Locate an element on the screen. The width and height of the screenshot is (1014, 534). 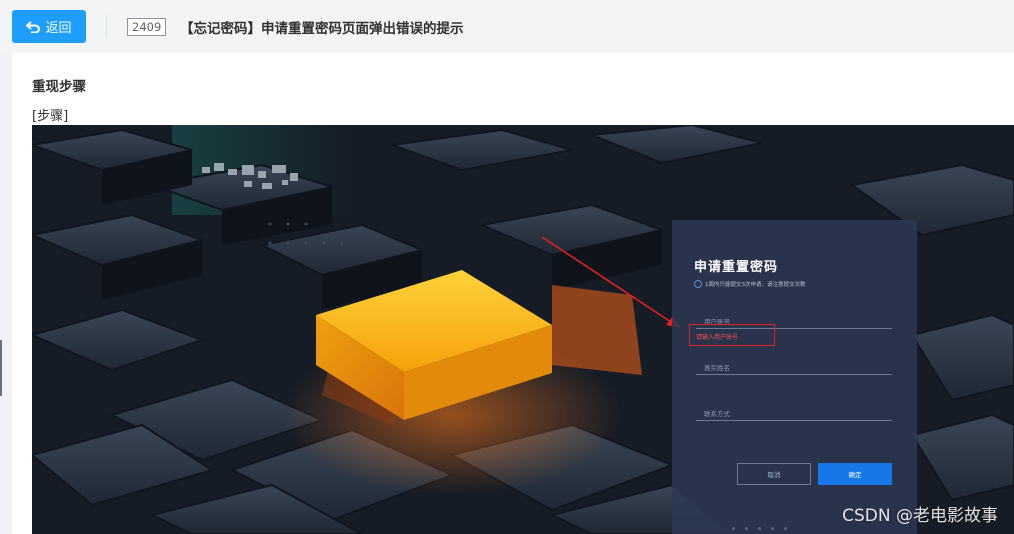
phone-placeholder: 联系方式 is located at coordinates (717, 414).